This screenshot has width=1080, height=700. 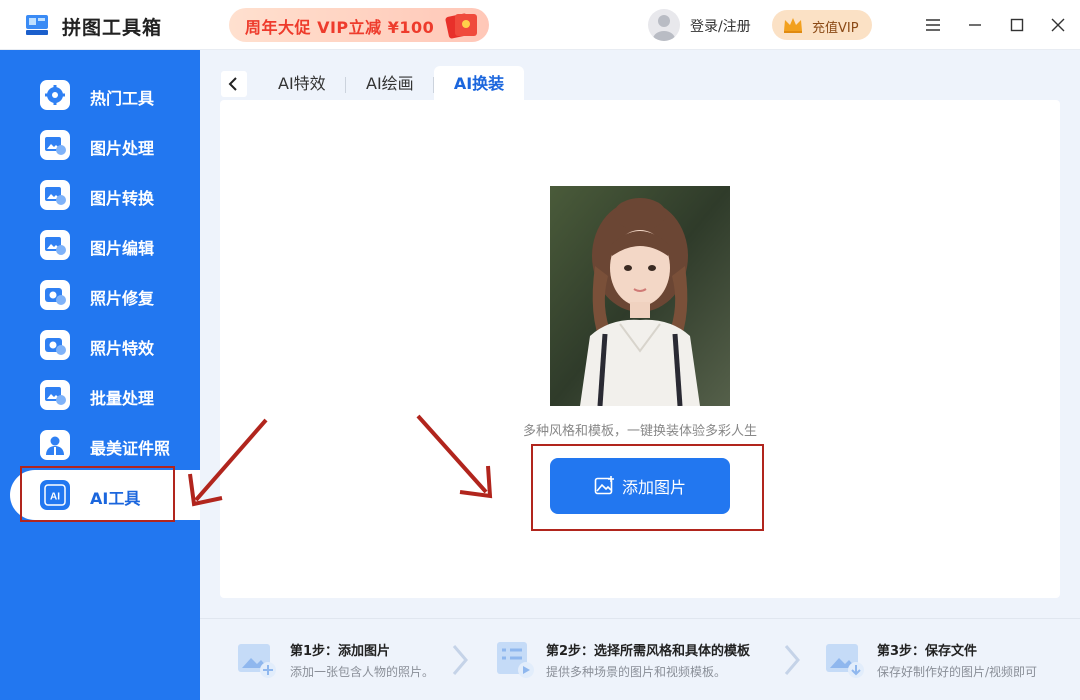 I want to click on steps-bar, so click(x=640, y=659).